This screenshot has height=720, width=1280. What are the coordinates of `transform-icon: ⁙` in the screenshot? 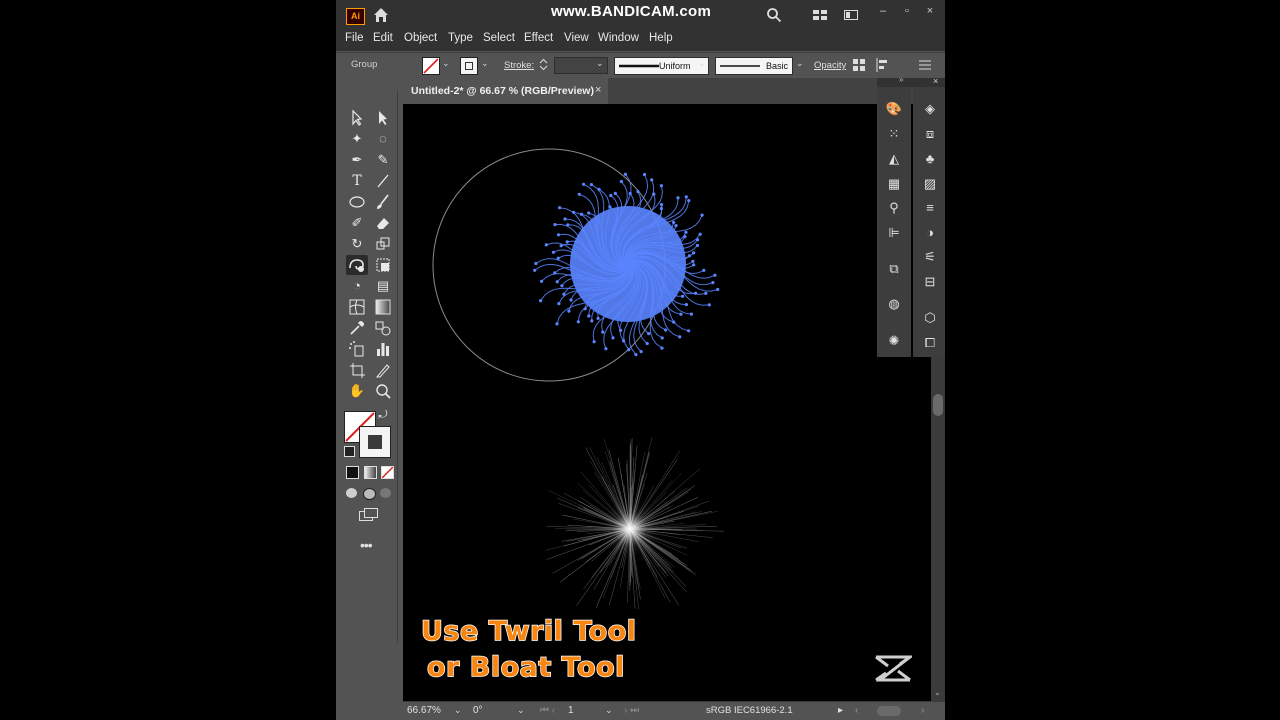 It's located at (894, 134).